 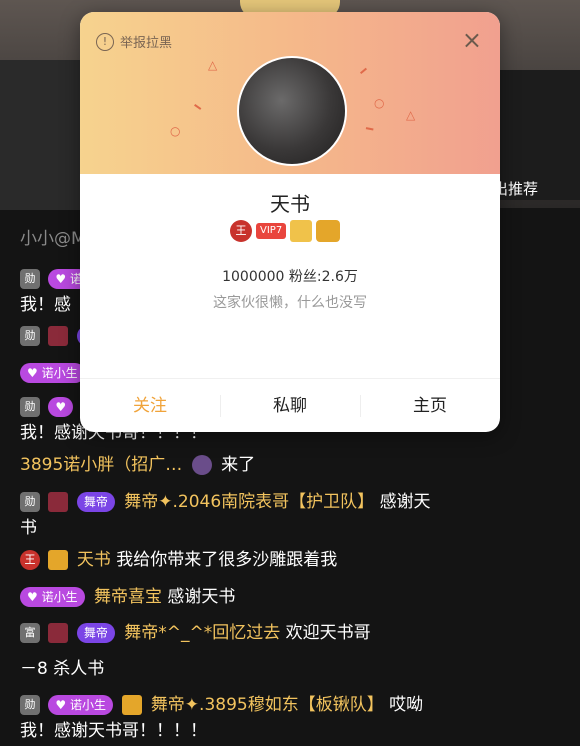 I want to click on video-object, so click(x=40, y=135).